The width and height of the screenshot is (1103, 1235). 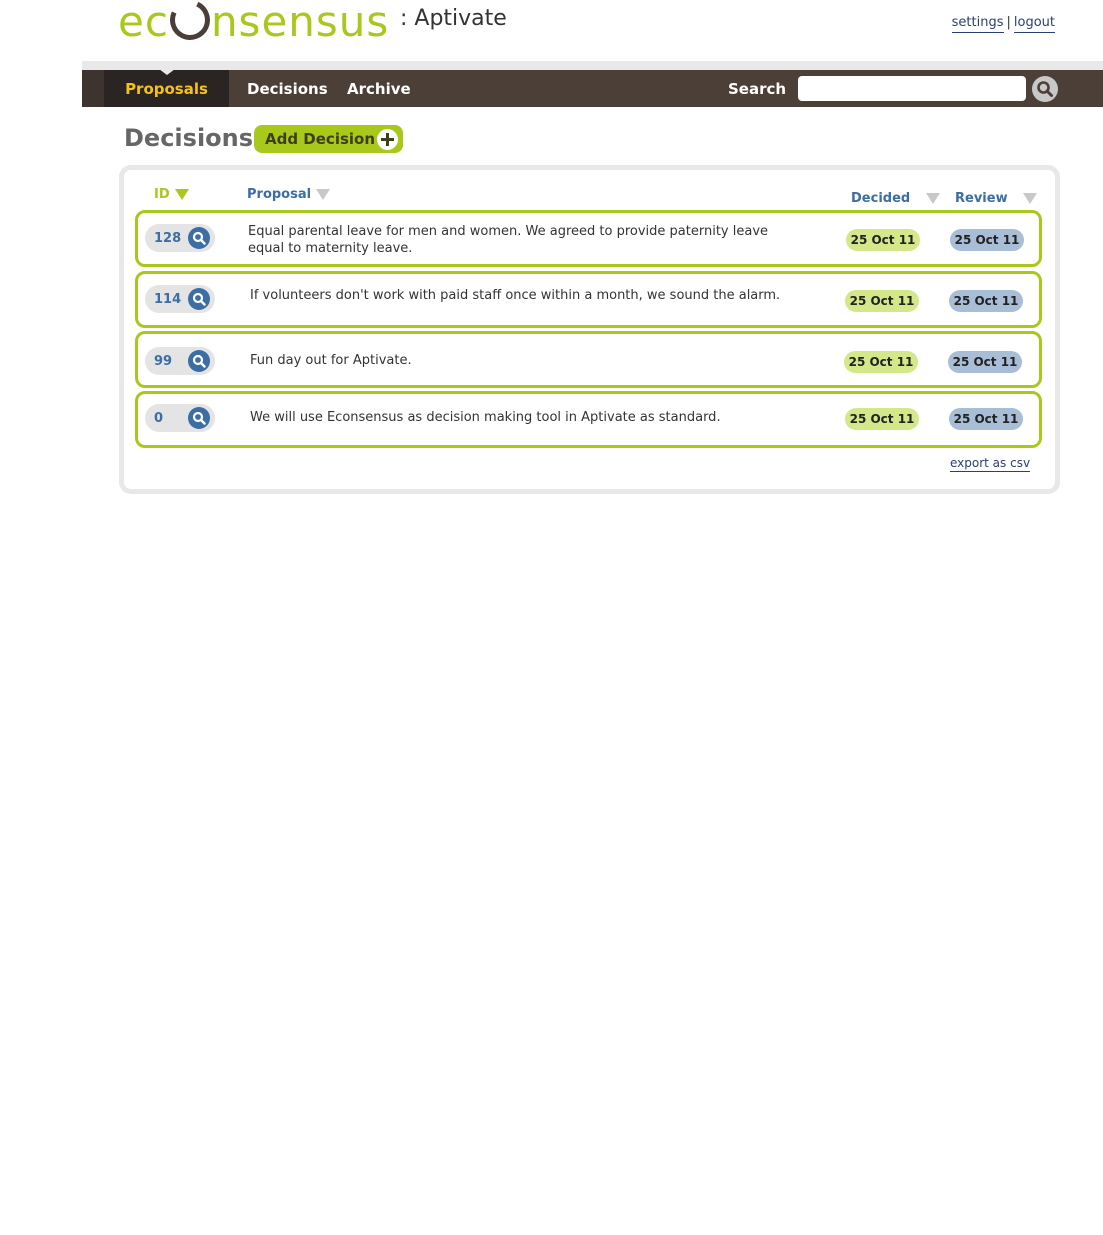 What do you see at coordinates (331, 360) in the screenshot?
I see `row-proposal-text: Fun day out for Aptivate.` at bounding box center [331, 360].